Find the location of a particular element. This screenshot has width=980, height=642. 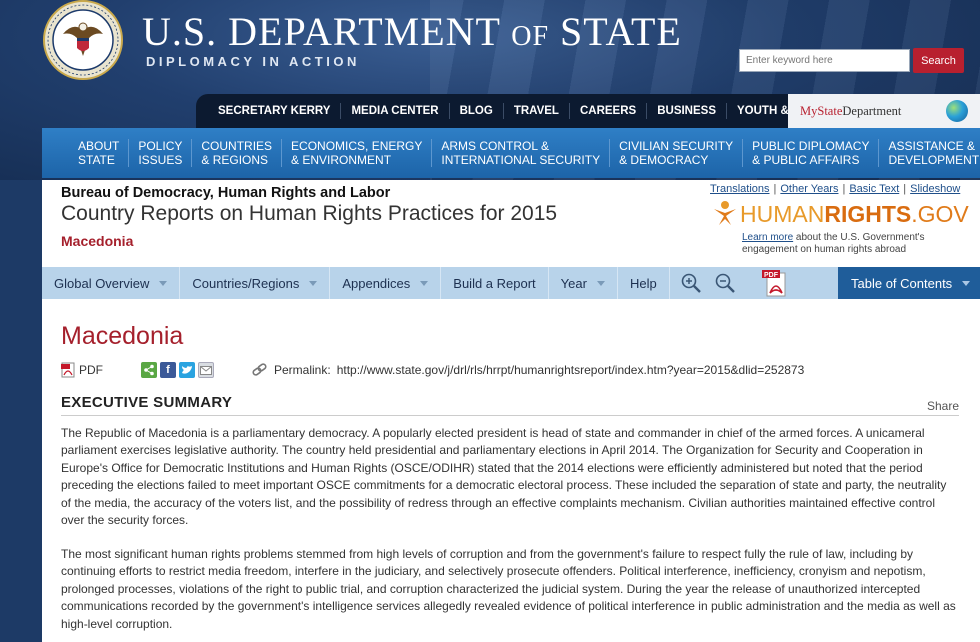

share-icons: f is located at coordinates (177, 370).